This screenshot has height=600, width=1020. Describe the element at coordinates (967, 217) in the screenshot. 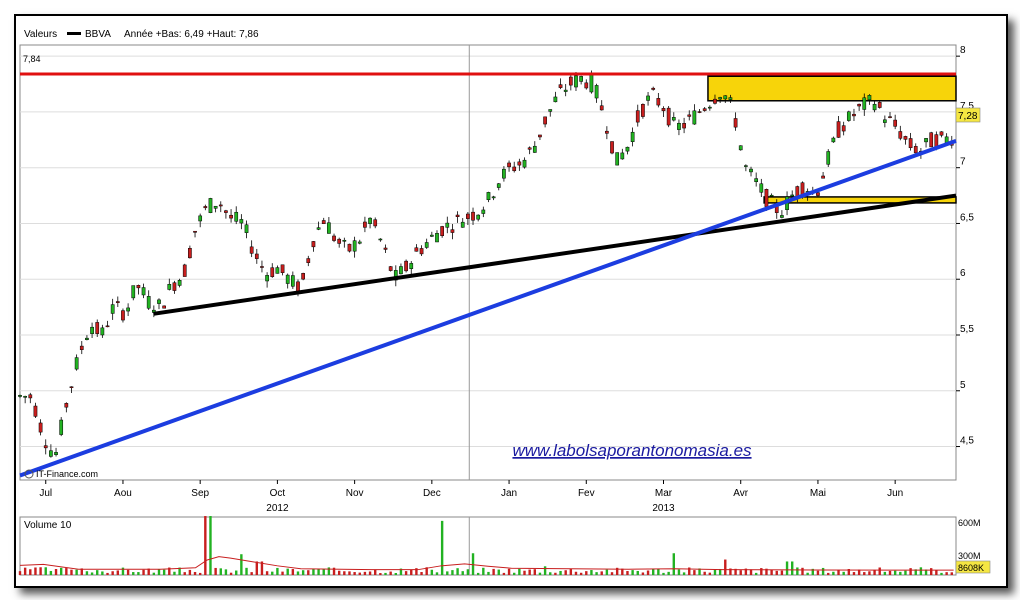

I see `y-tick-label: 6,5` at that location.